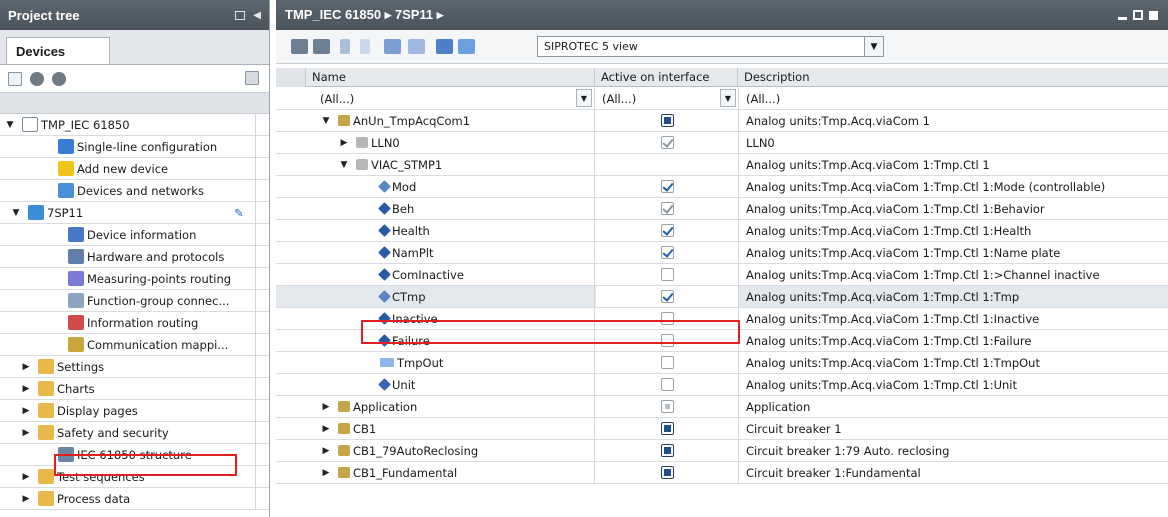  Describe the element at coordinates (134, 367) in the screenshot. I see `tree-item: ▶ Settings` at that location.